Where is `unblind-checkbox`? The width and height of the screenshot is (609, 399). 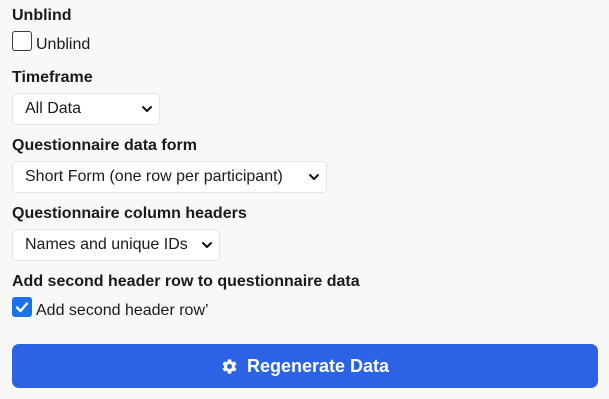 unblind-checkbox is located at coordinates (22, 41).